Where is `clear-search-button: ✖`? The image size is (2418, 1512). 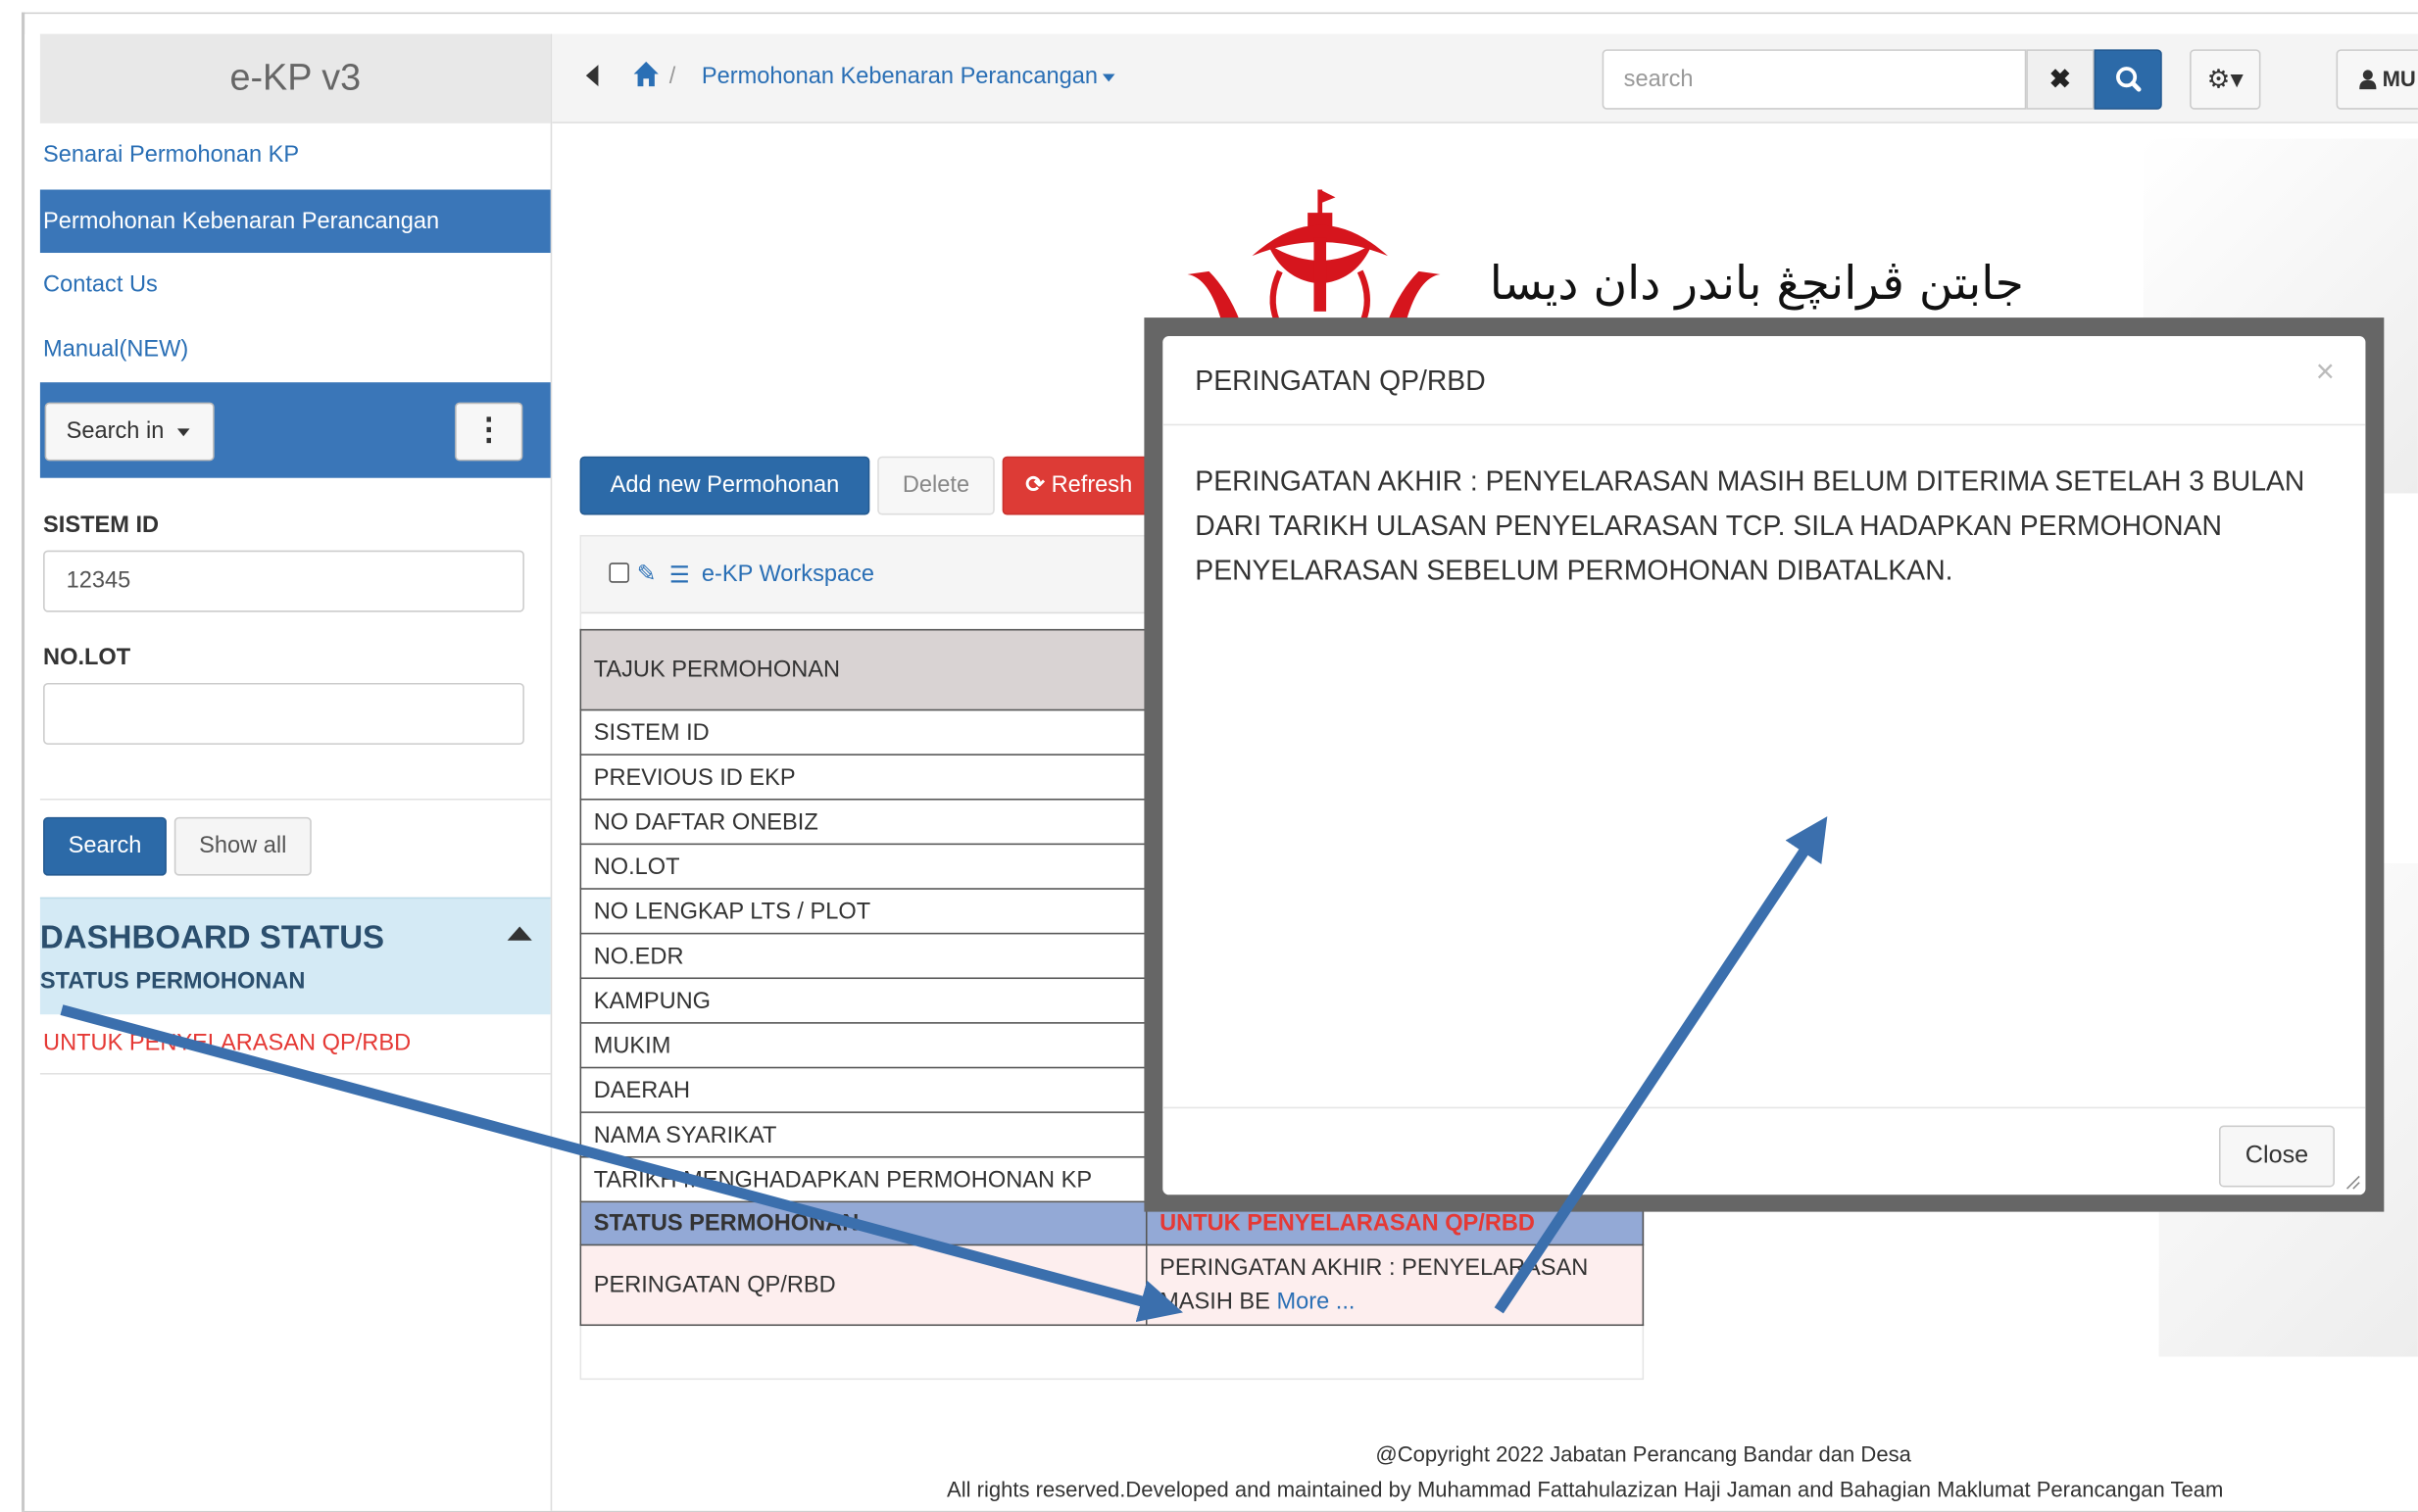
clear-search-button: ✖ is located at coordinates (2060, 80).